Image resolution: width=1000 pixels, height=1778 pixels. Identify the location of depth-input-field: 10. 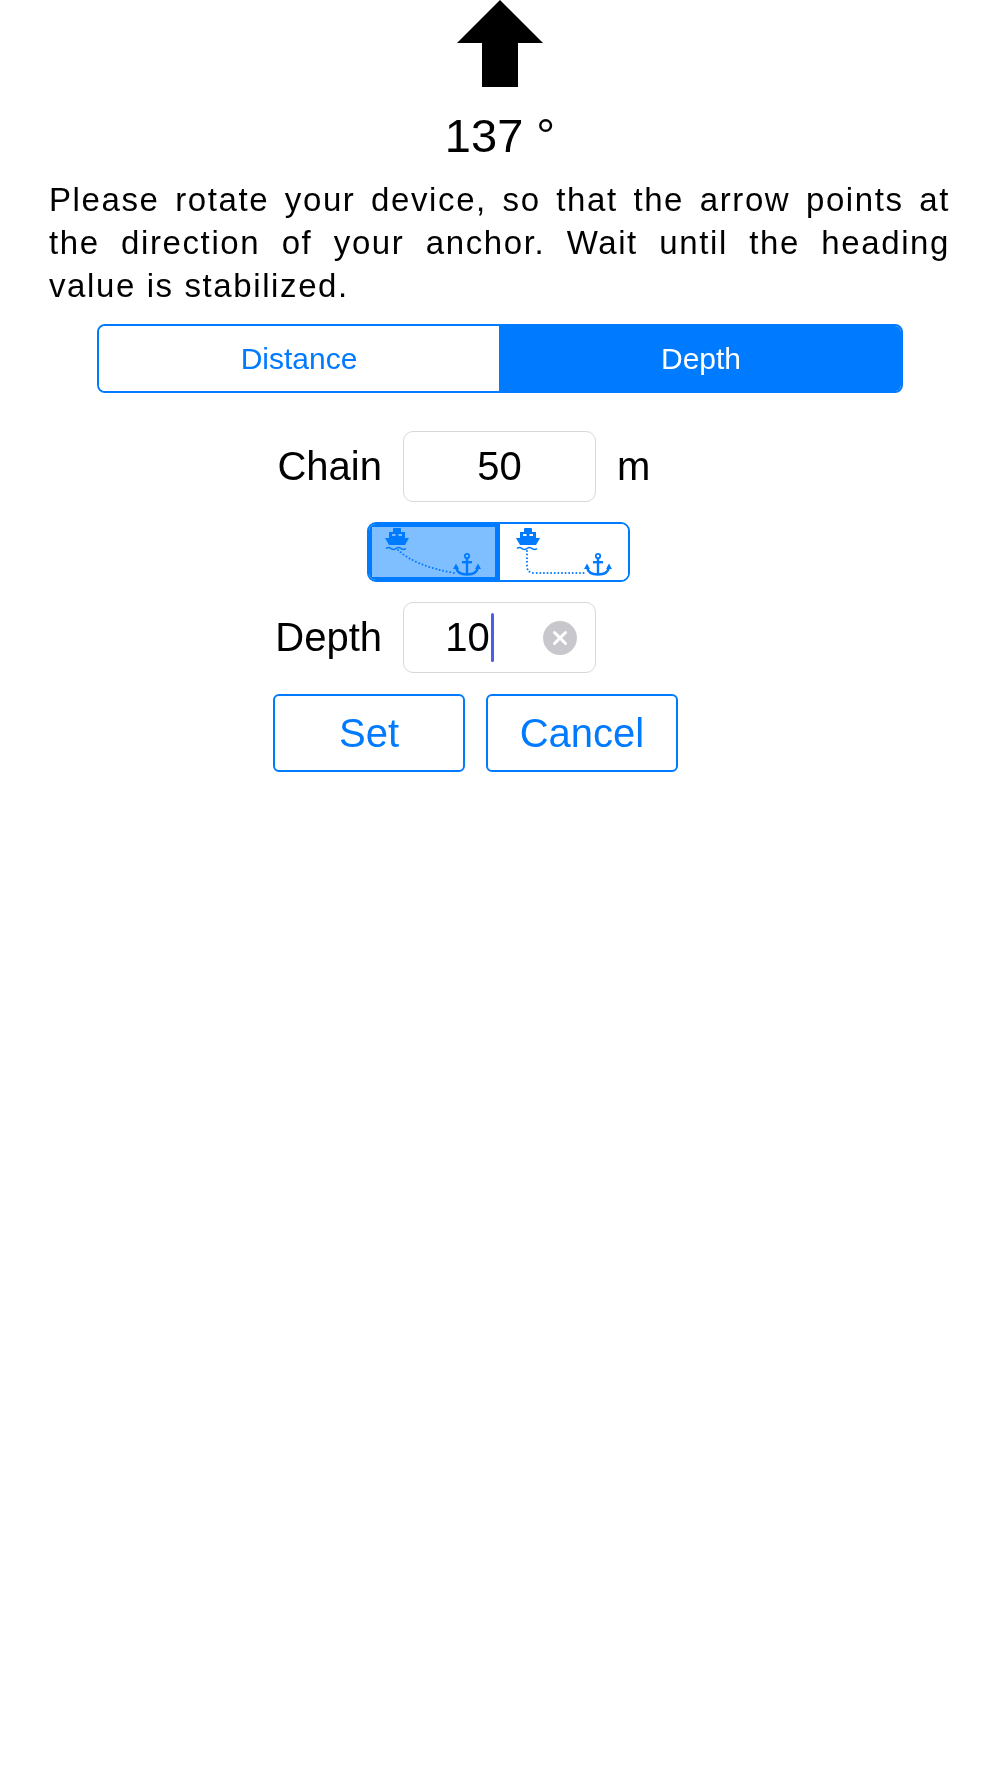
(499, 637).